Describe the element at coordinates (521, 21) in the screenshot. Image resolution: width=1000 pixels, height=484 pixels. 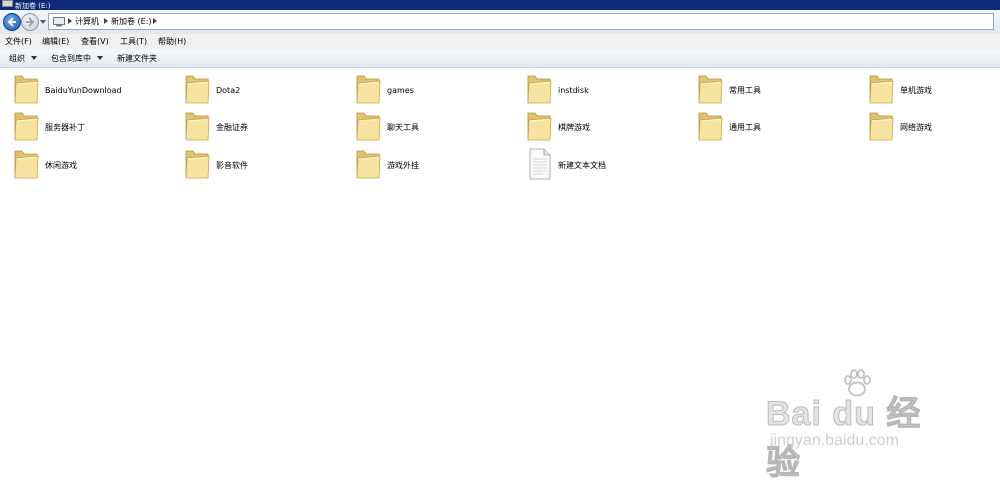
I see `breadcrumb: 计算机 新加卷 (E:)` at that location.